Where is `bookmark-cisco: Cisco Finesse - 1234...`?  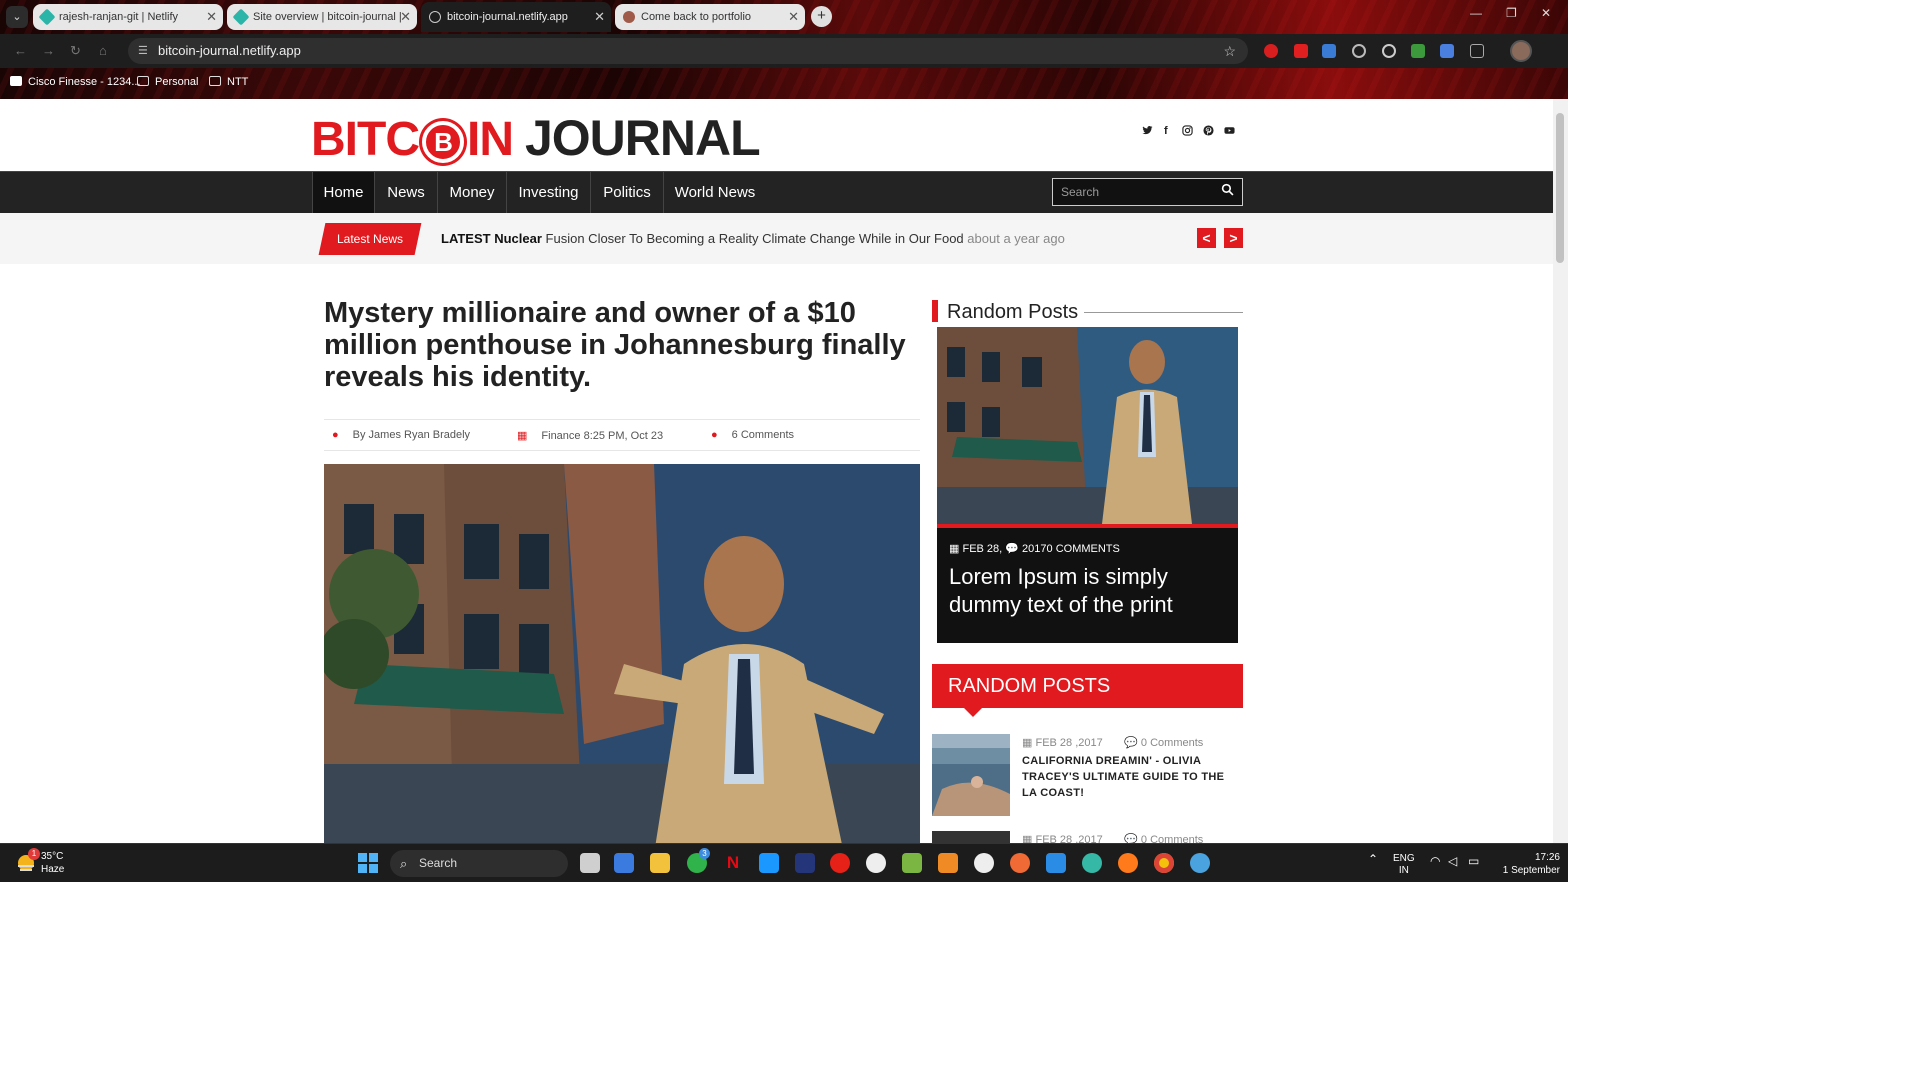
bookmark-cisco: Cisco Finesse - 1234... is located at coordinates (75, 82).